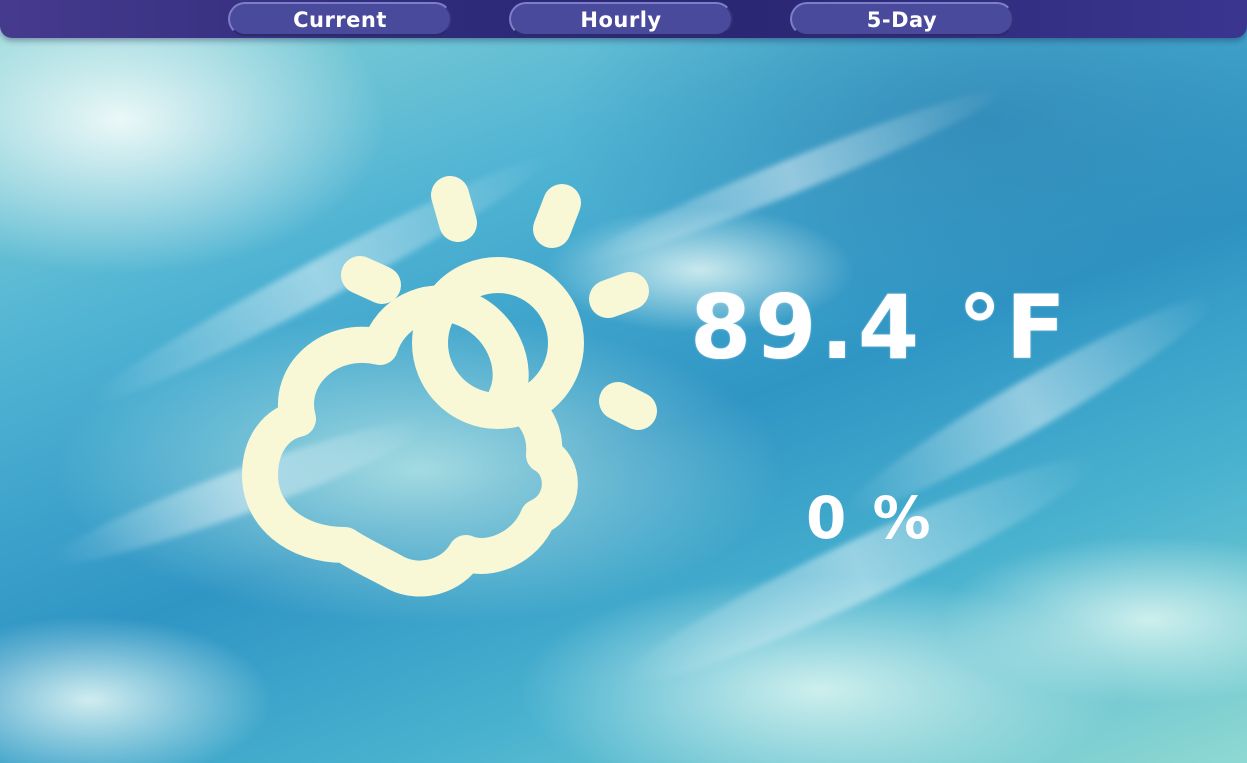 The width and height of the screenshot is (1247, 763). What do you see at coordinates (870, 518) in the screenshot?
I see `precipitation-value: 0 %` at bounding box center [870, 518].